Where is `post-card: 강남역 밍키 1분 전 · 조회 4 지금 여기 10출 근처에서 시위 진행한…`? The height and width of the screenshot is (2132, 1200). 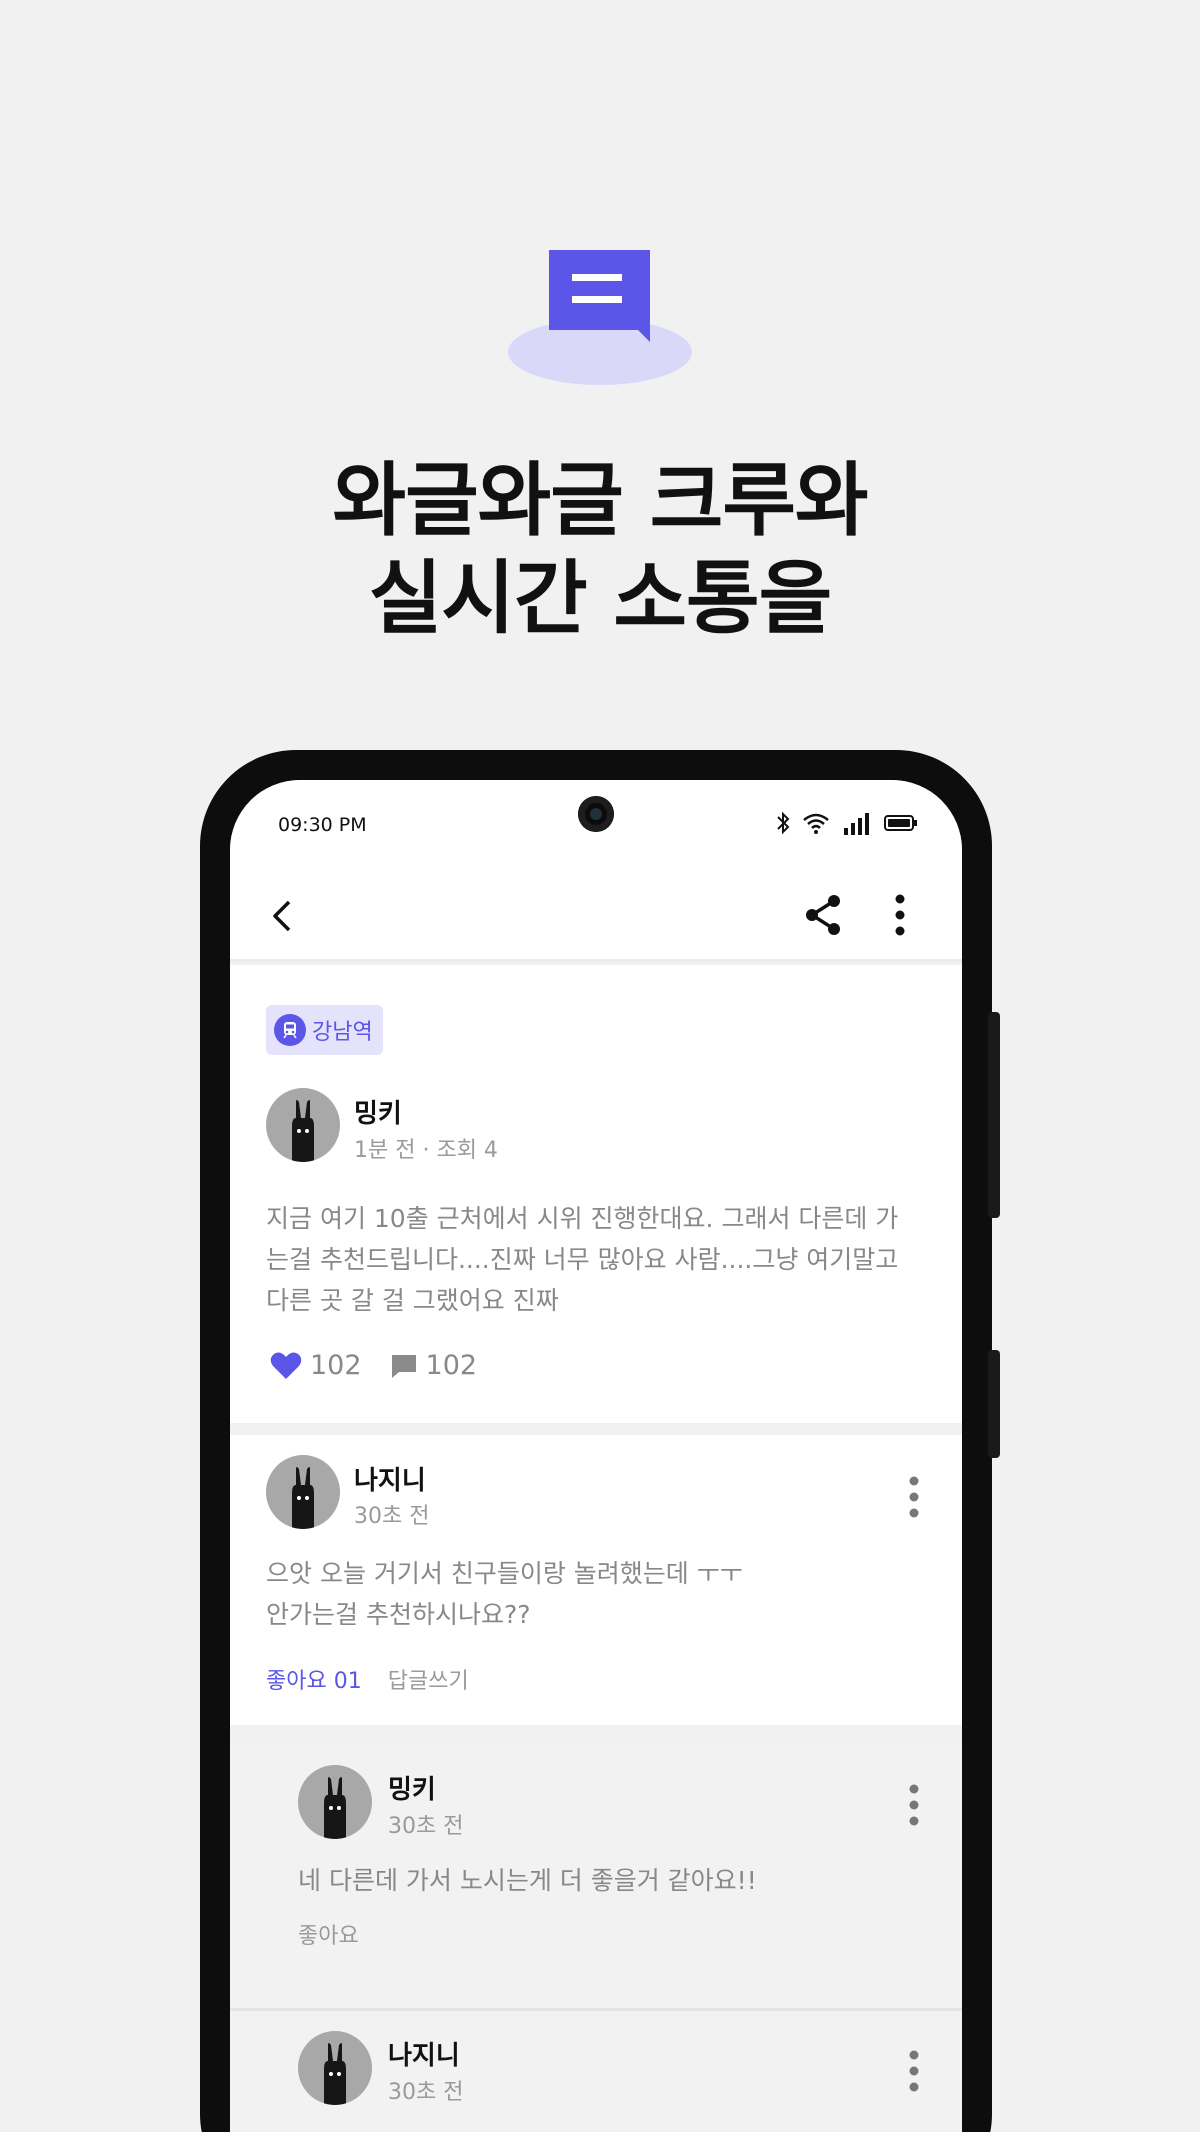
post-card: 강남역 밍키 1분 전 · 조회 4 지금 여기 10출 근처에서 시위 진행한… is located at coordinates (596, 1194).